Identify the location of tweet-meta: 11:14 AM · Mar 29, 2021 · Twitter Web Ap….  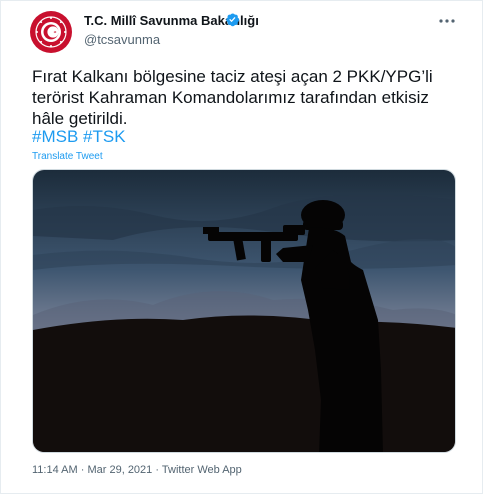
(137, 470).